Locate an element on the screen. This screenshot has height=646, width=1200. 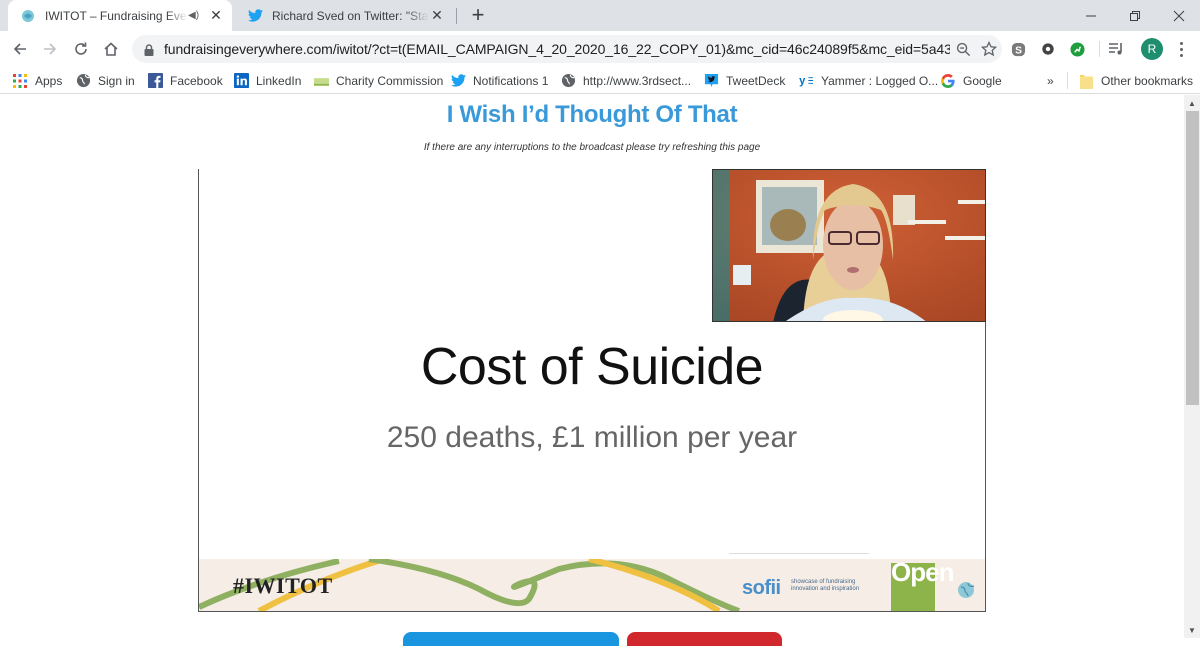
open-logo-text: Open is located at coordinates (922, 573).